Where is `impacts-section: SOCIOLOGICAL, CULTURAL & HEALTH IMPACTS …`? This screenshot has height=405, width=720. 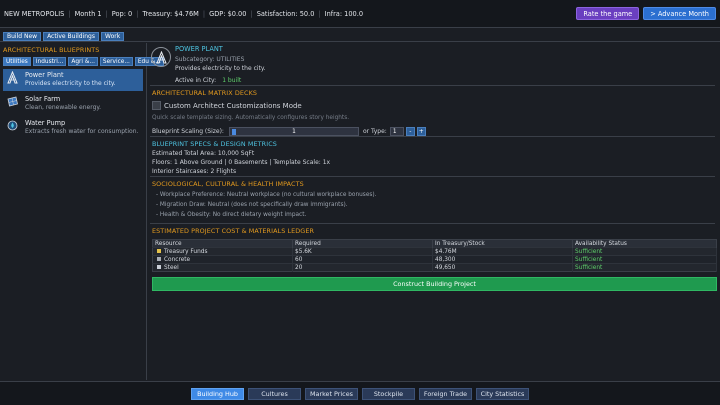 impacts-section: SOCIOLOGICAL, CULTURAL & HEALTH IMPACTS … is located at coordinates (432, 200).